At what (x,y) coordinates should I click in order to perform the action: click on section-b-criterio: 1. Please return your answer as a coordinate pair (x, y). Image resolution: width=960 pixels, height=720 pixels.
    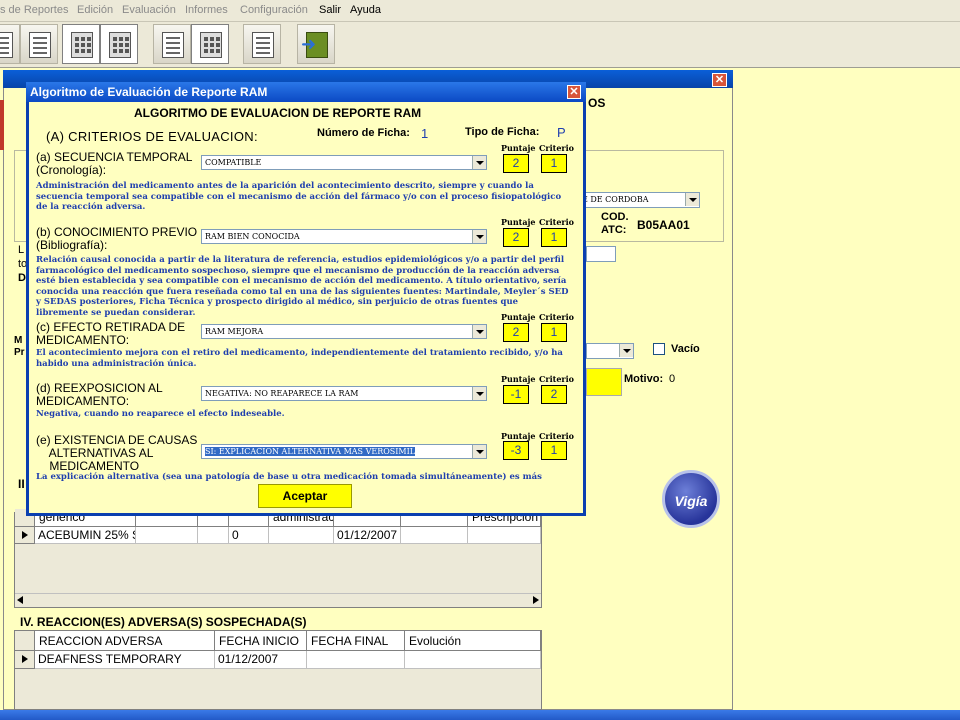
    Looking at the image, I should click on (554, 237).